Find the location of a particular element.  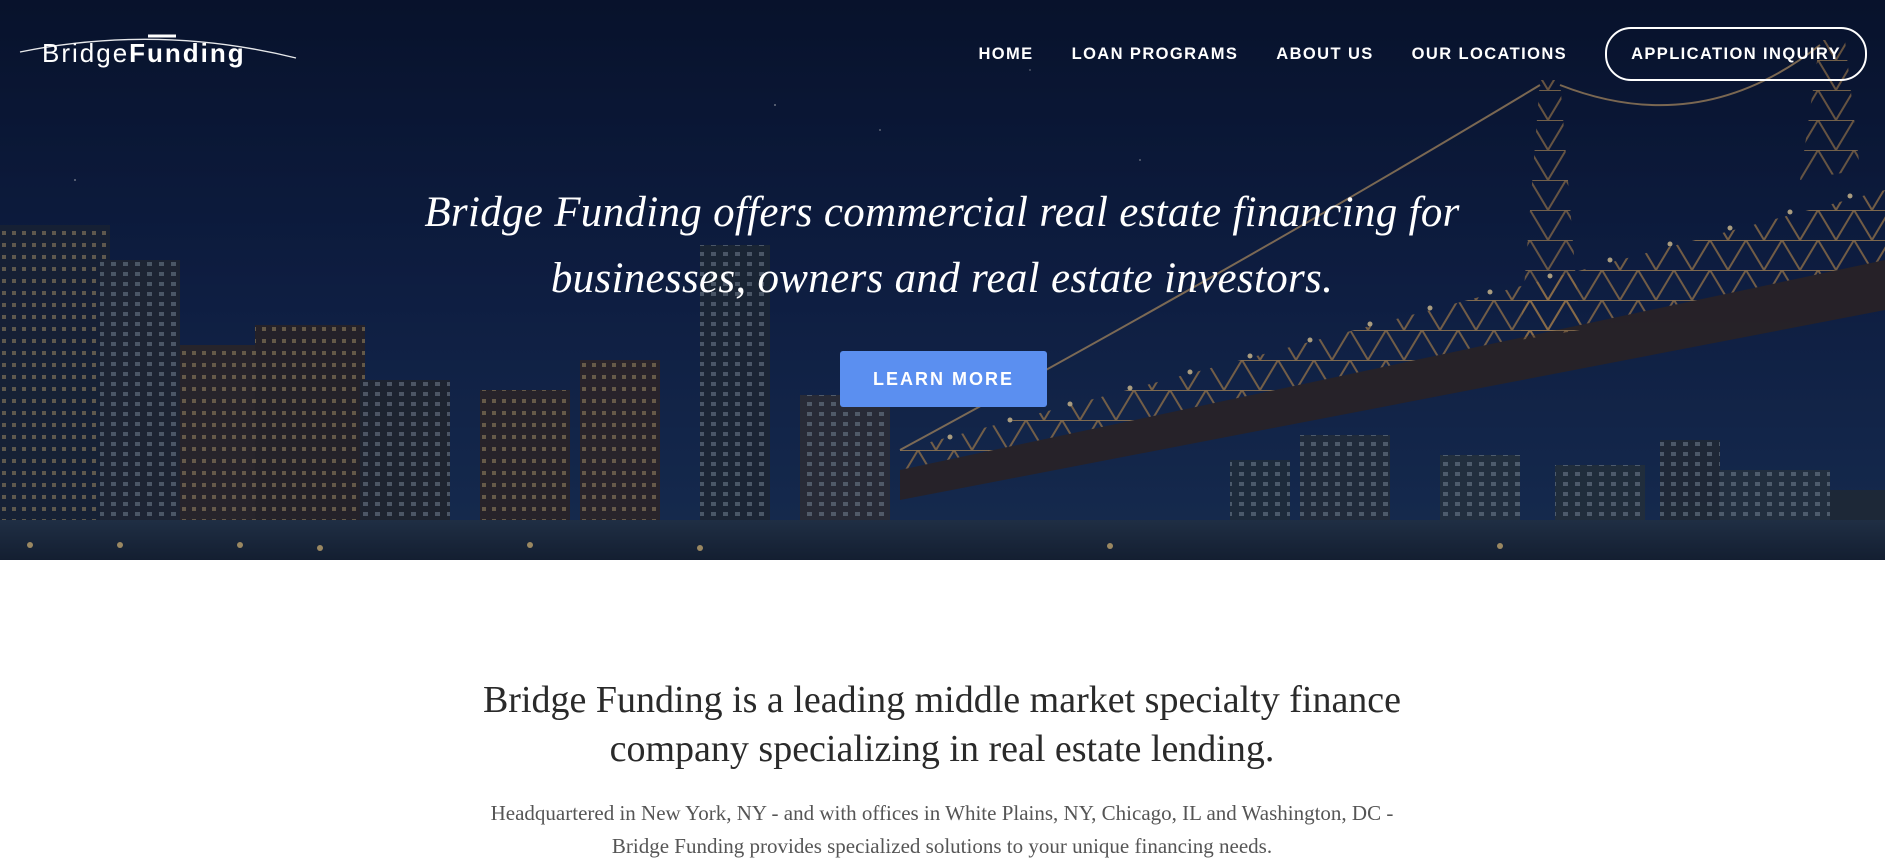

logo-text-bold: Funding is located at coordinates (187, 53).